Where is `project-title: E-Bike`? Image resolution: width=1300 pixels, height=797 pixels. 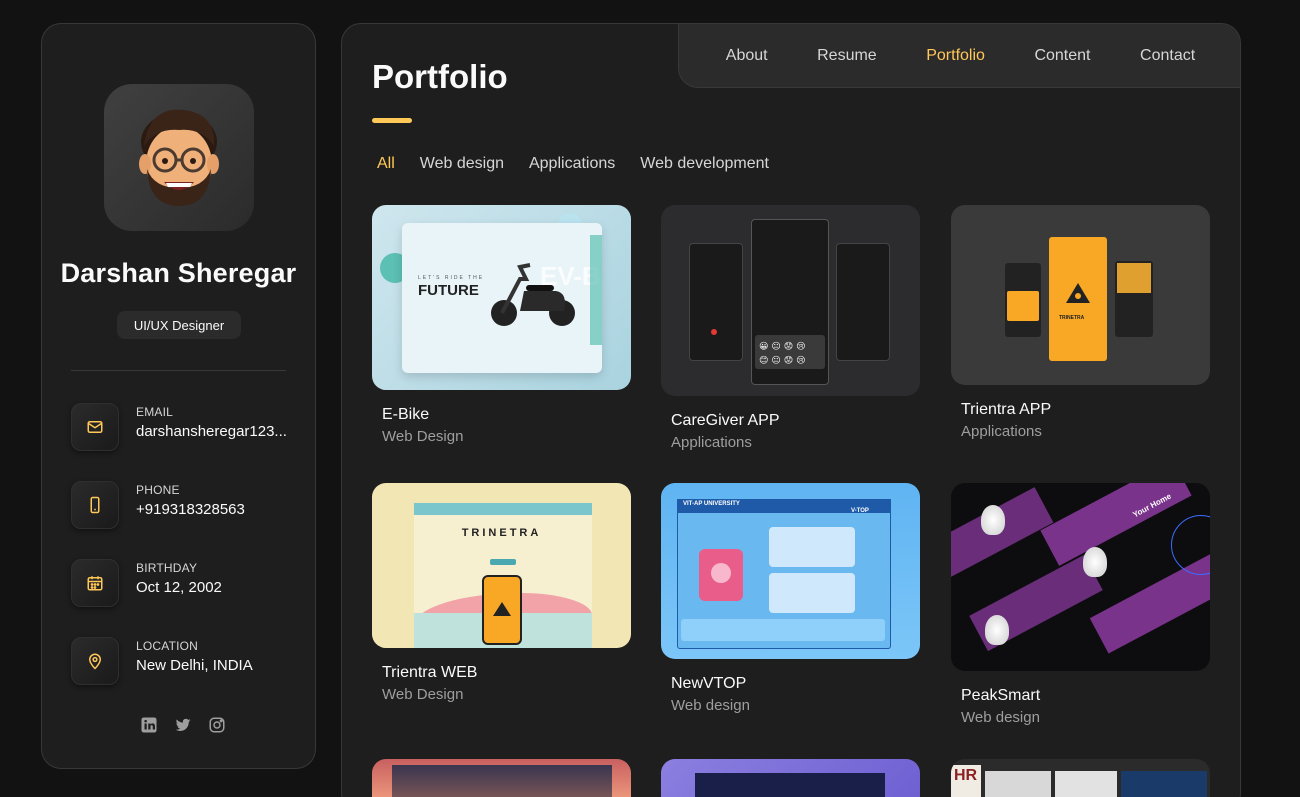
project-title: E-Bike is located at coordinates (406, 414).